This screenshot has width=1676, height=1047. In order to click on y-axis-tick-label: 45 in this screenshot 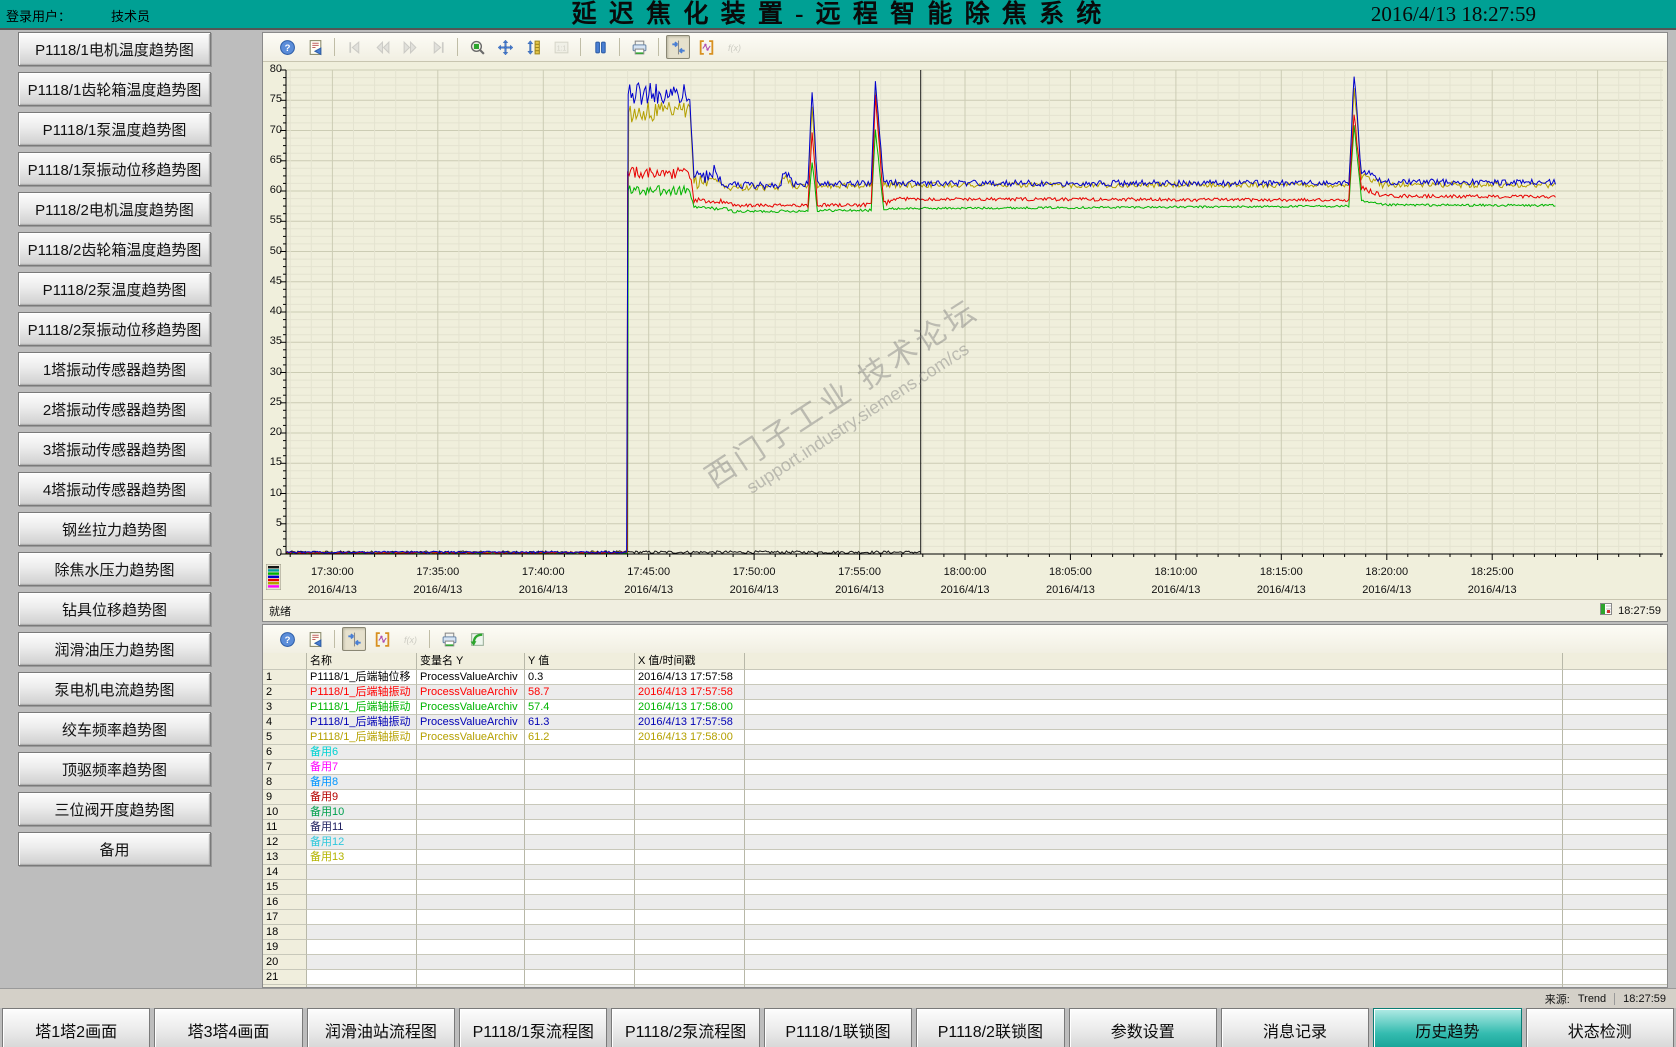, I will do `click(275, 280)`.